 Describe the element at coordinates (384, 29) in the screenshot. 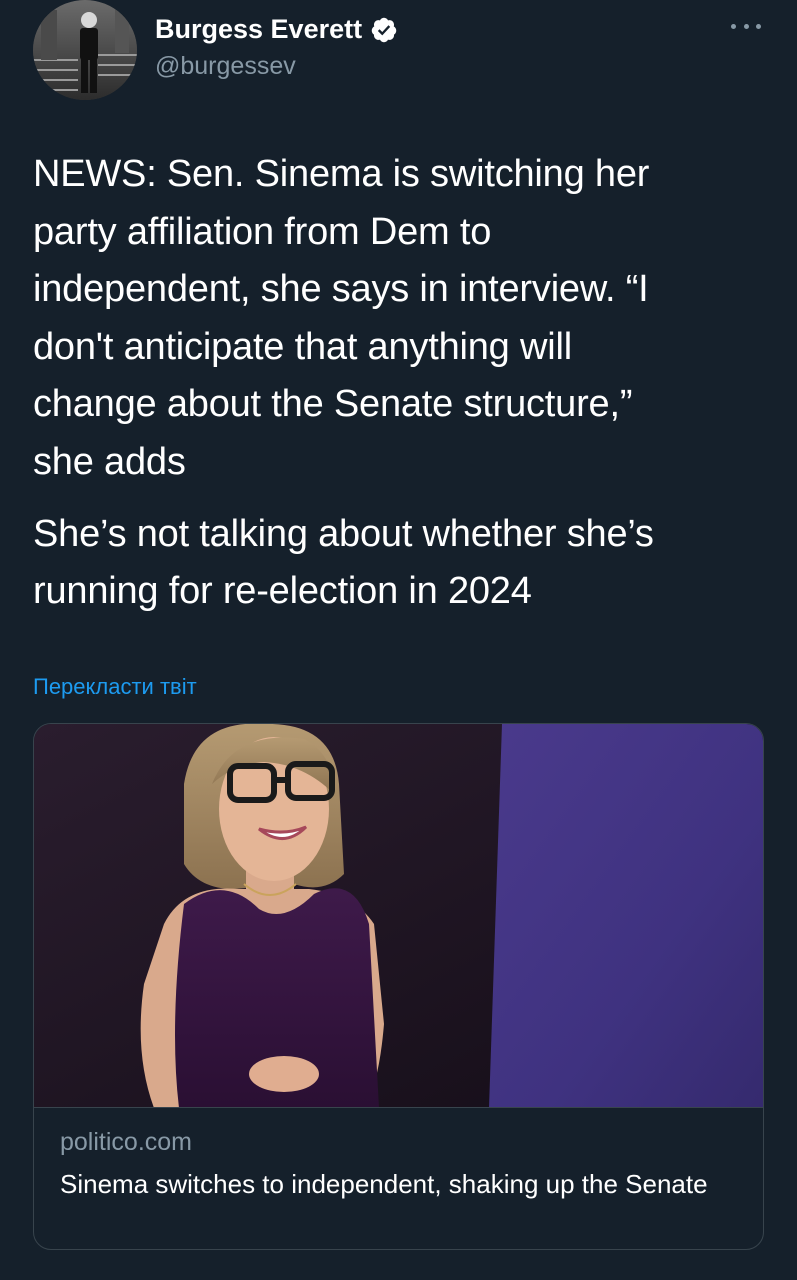

I see `verified-badge-icon` at that location.